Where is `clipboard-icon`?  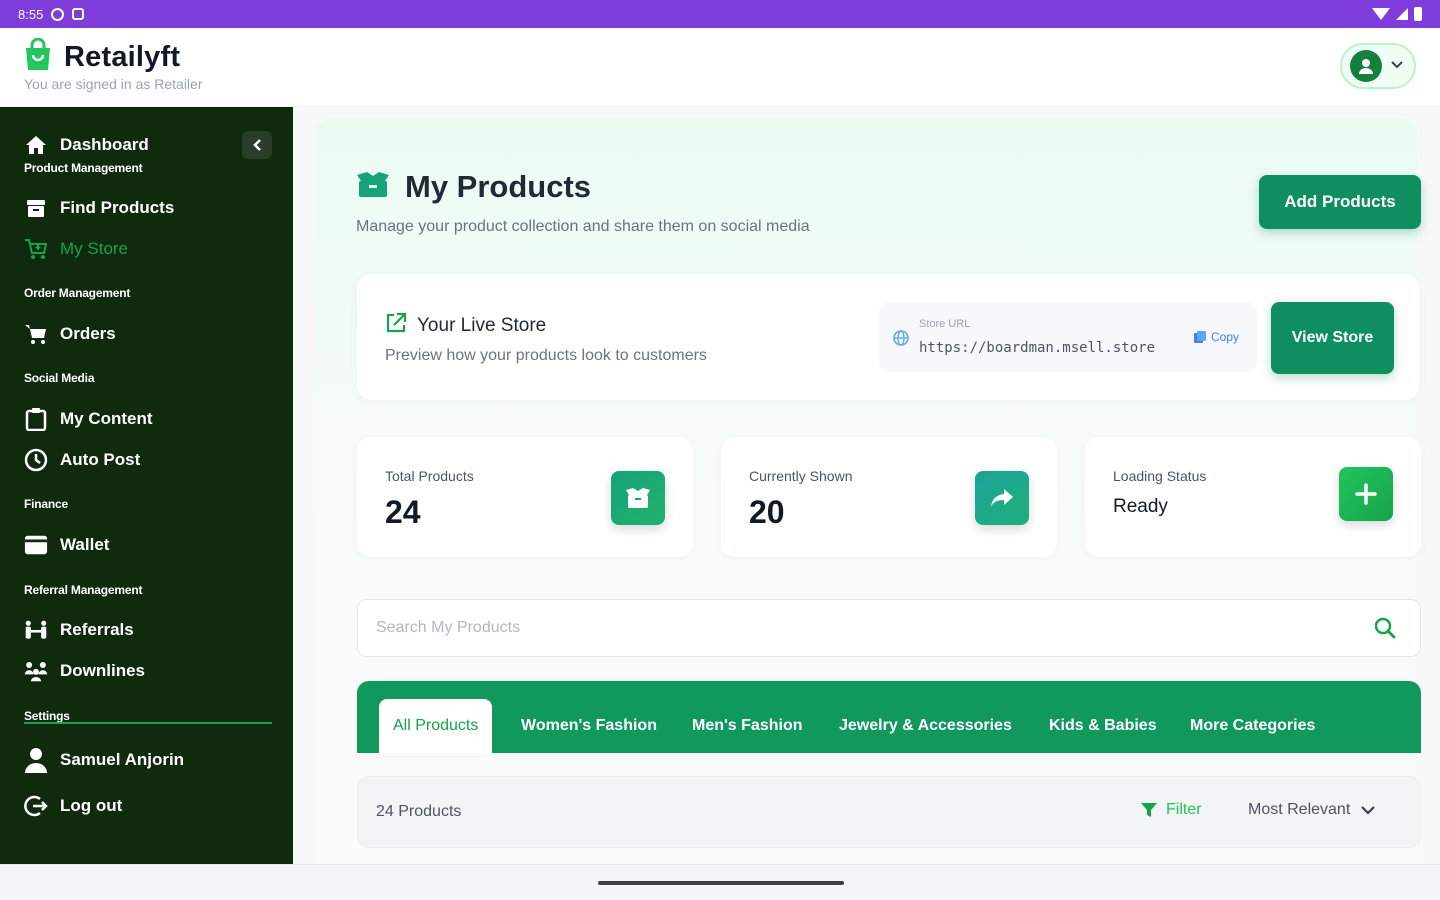 clipboard-icon is located at coordinates (36, 419).